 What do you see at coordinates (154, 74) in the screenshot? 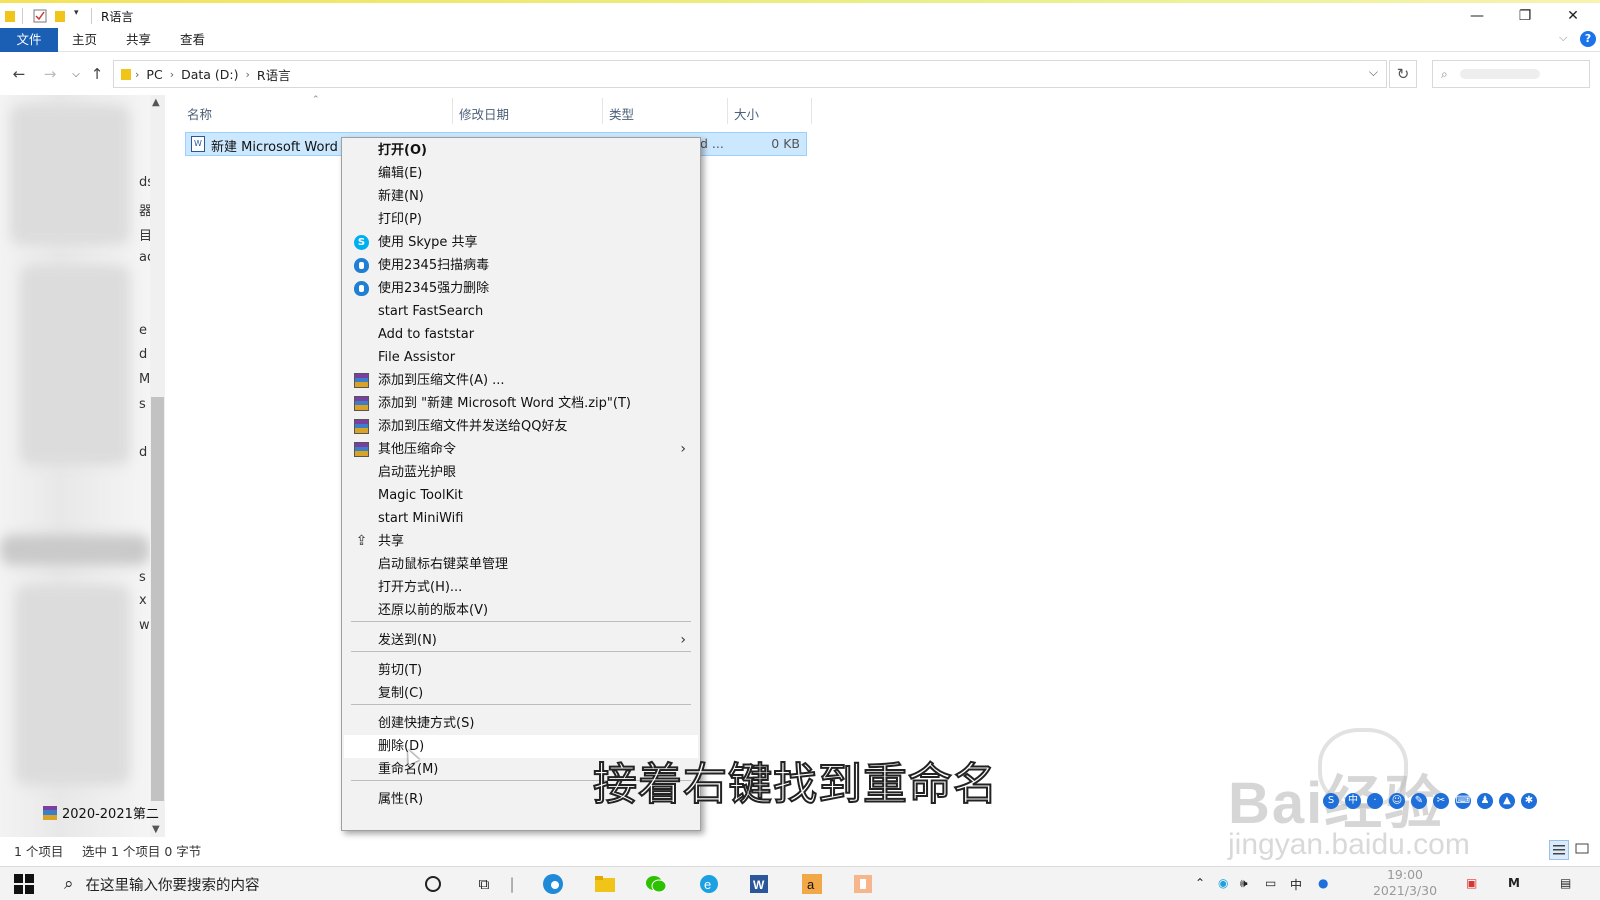
I see `breadcrumb-pc: PC` at bounding box center [154, 74].